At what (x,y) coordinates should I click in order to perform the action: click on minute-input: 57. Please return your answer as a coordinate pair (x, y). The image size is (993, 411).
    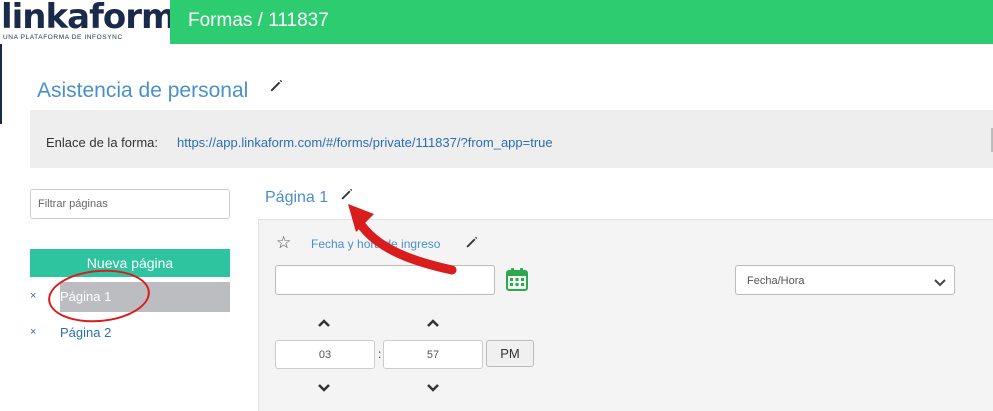
    Looking at the image, I should click on (433, 354).